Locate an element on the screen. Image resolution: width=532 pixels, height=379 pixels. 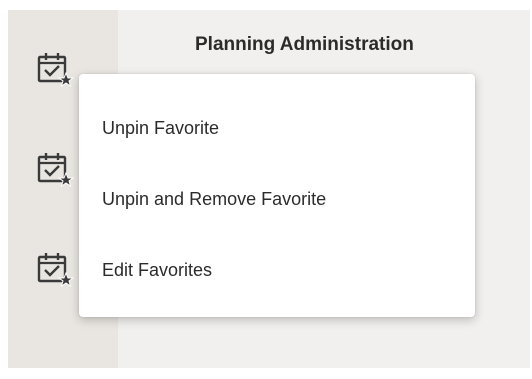
unpin-favorite-menu-item: Unpin Favorite is located at coordinates (160, 128).